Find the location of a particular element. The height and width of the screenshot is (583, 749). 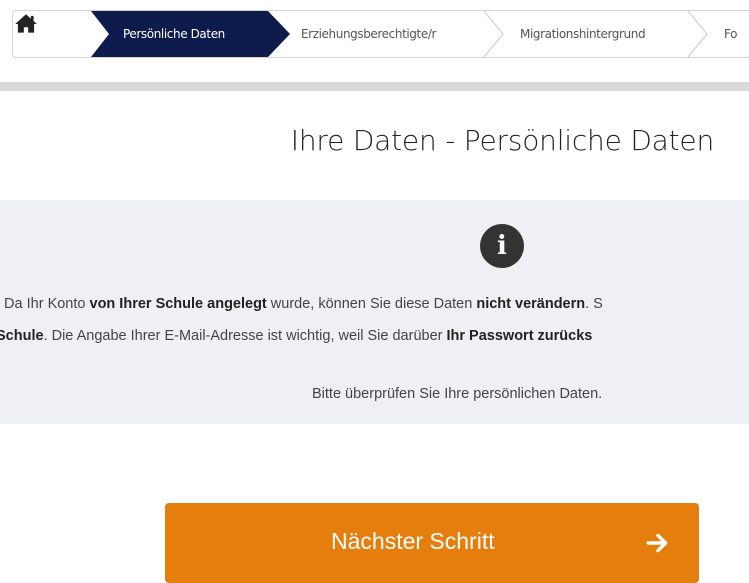

step-persoenliche-daten: Persönliche Daten is located at coordinates (190, 34).